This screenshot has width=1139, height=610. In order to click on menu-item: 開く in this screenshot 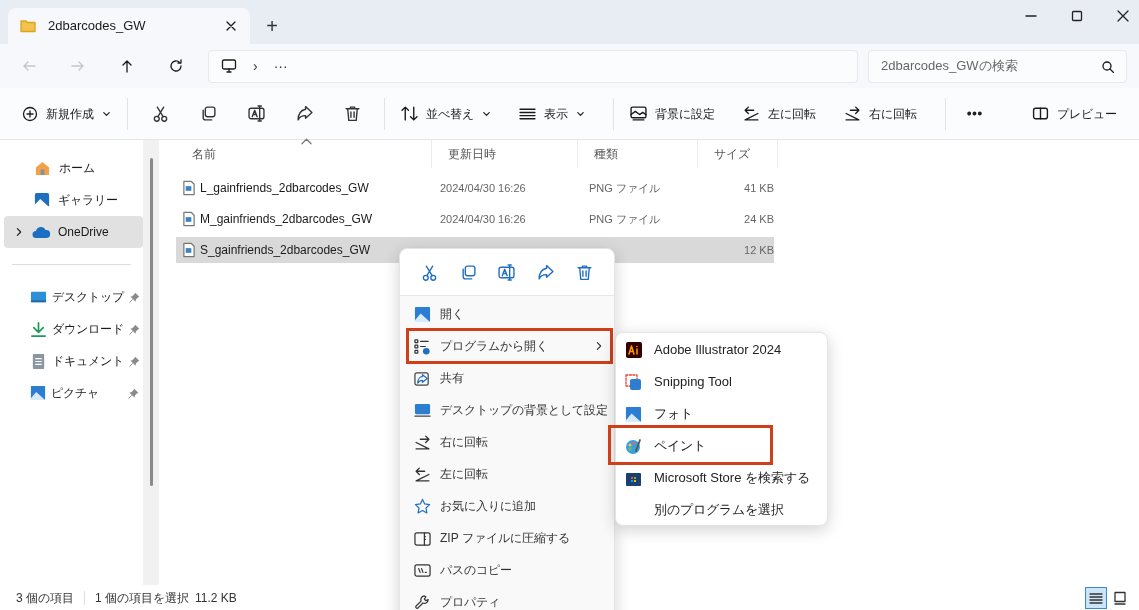, I will do `click(509, 314)`.